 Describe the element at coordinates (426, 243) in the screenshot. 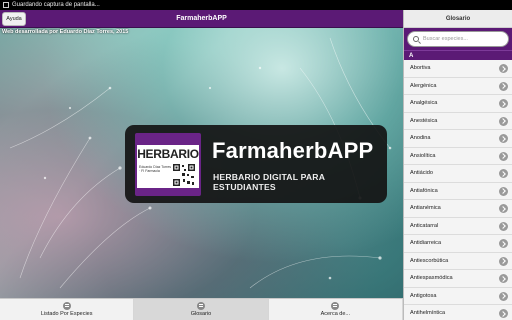

I see `list-item-label: Antidiarreica` at that location.